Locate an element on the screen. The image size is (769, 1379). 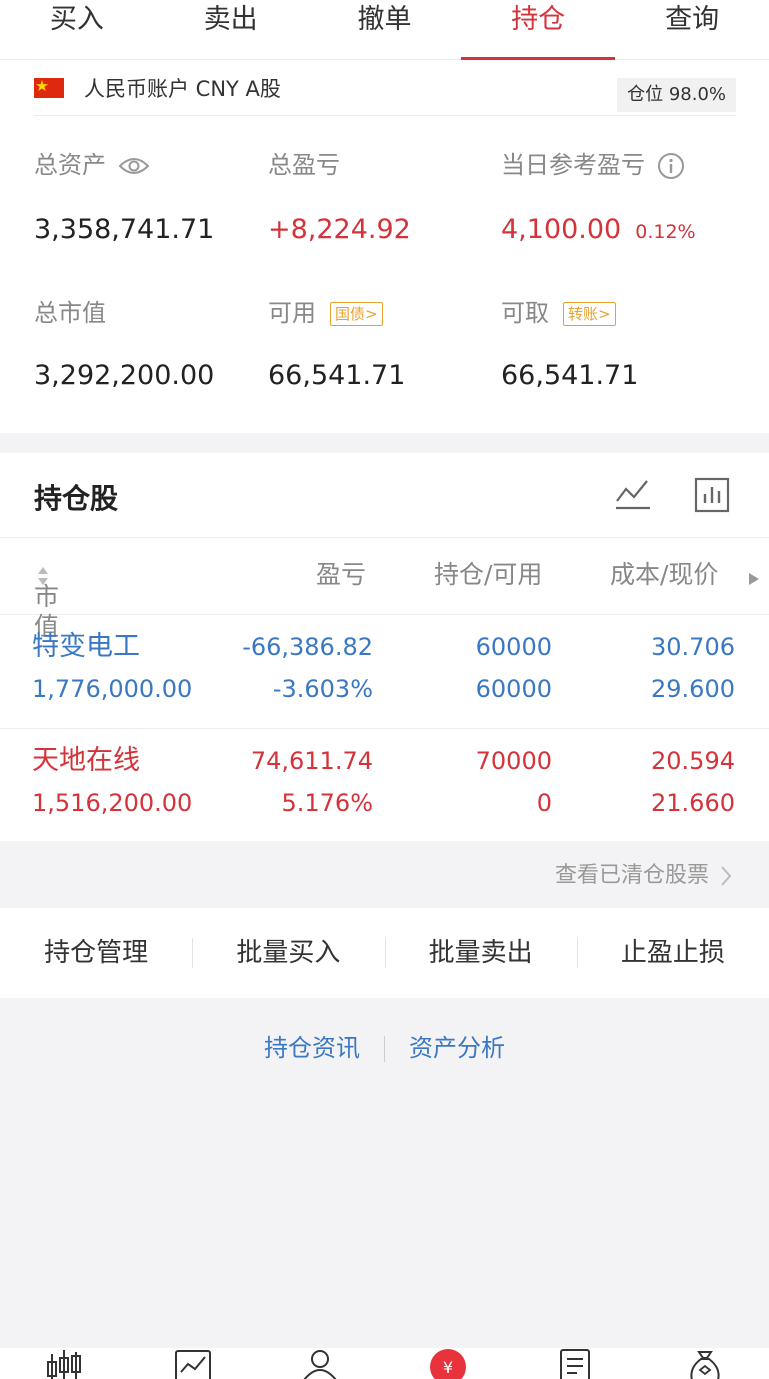
money-bag-icon is located at coordinates (705, 1363).